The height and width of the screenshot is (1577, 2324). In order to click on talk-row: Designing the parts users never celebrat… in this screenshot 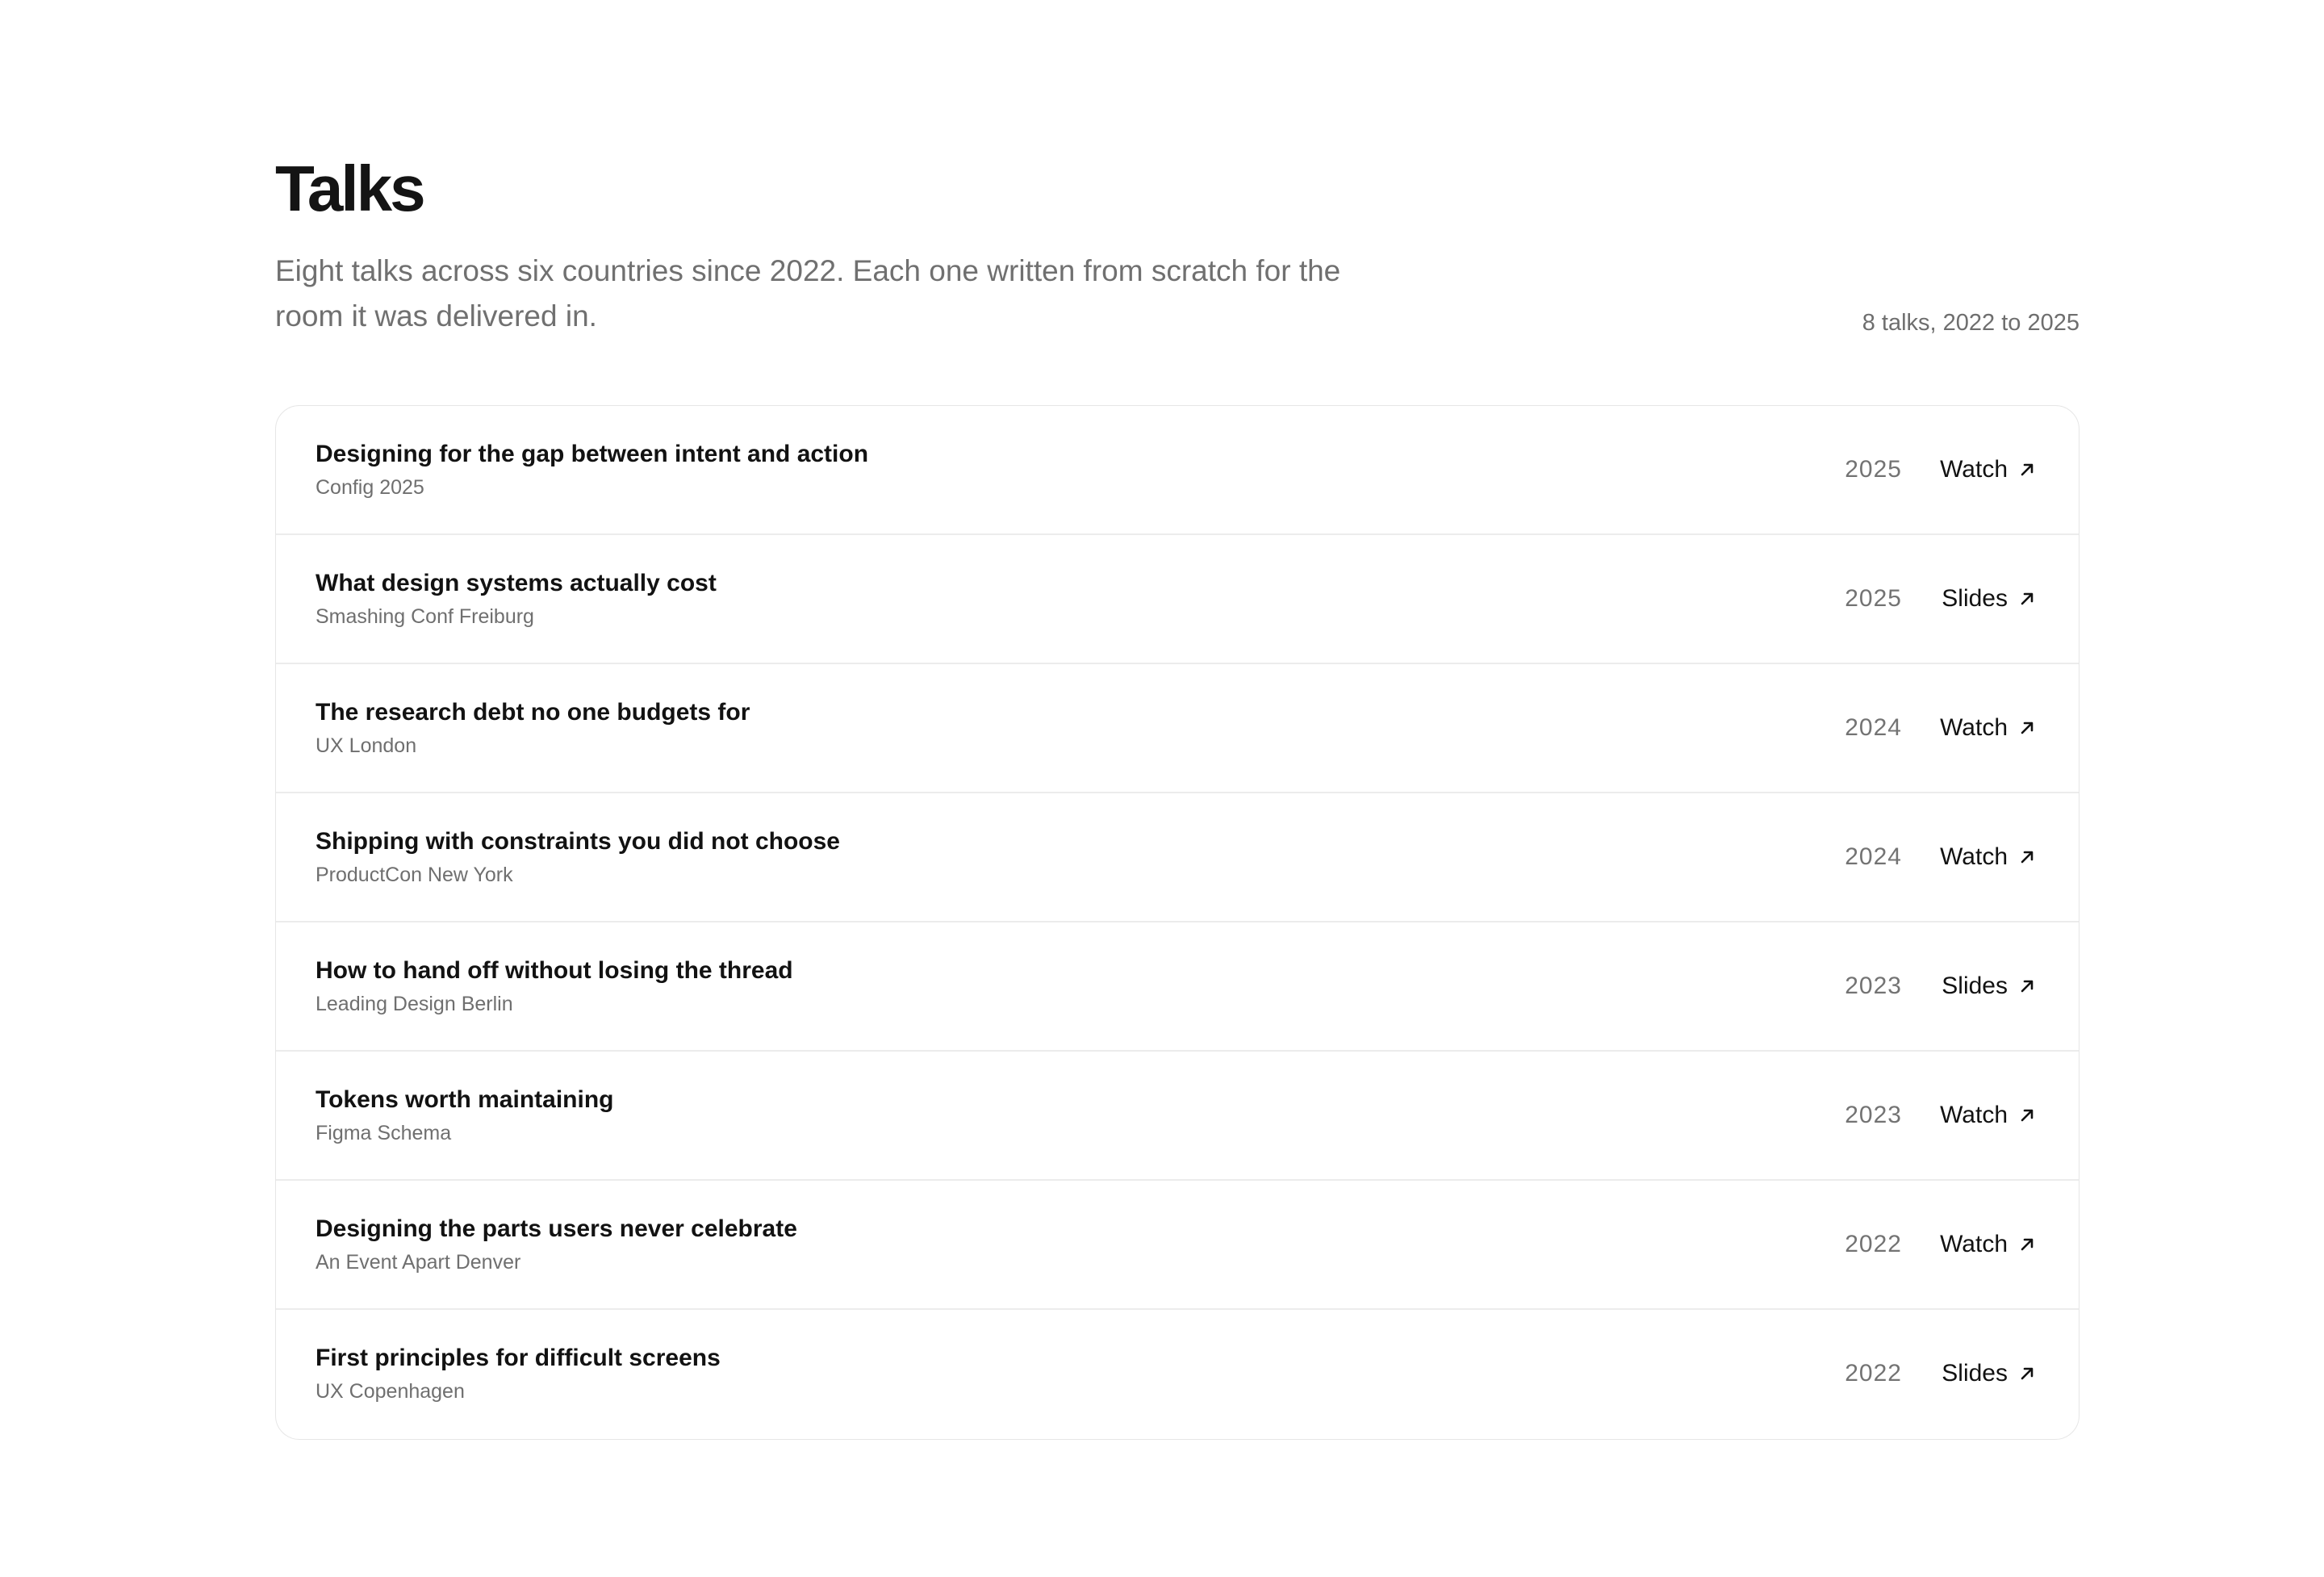, I will do `click(1177, 1245)`.